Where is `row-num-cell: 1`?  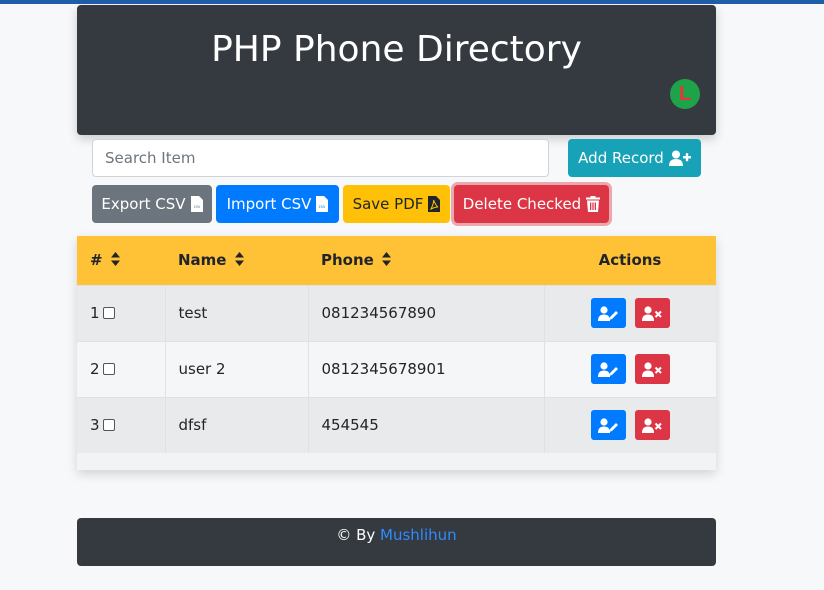 row-num-cell: 1 is located at coordinates (121, 312).